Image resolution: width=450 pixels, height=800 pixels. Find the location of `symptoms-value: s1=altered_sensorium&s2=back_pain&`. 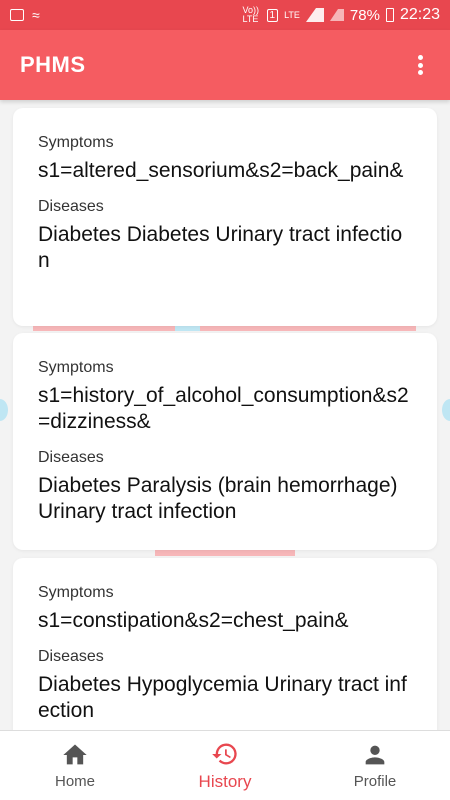

symptoms-value: s1=altered_sensorium&s2=back_pain& is located at coordinates (221, 170).